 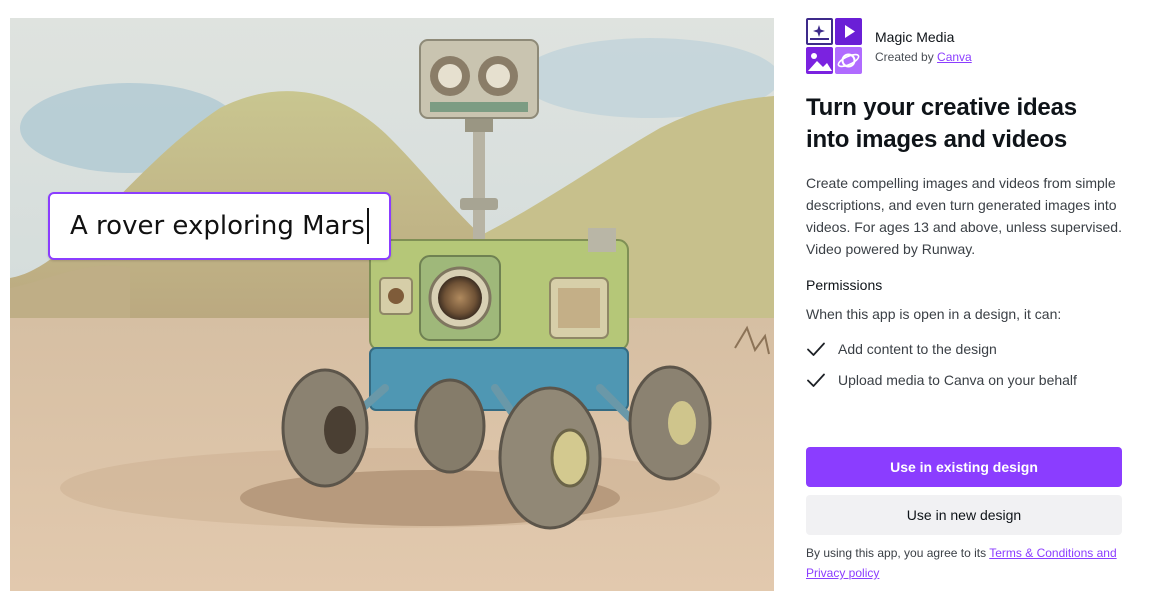 I want to click on legal-text: By using this app, you agree to its, so click(x=896, y=553).